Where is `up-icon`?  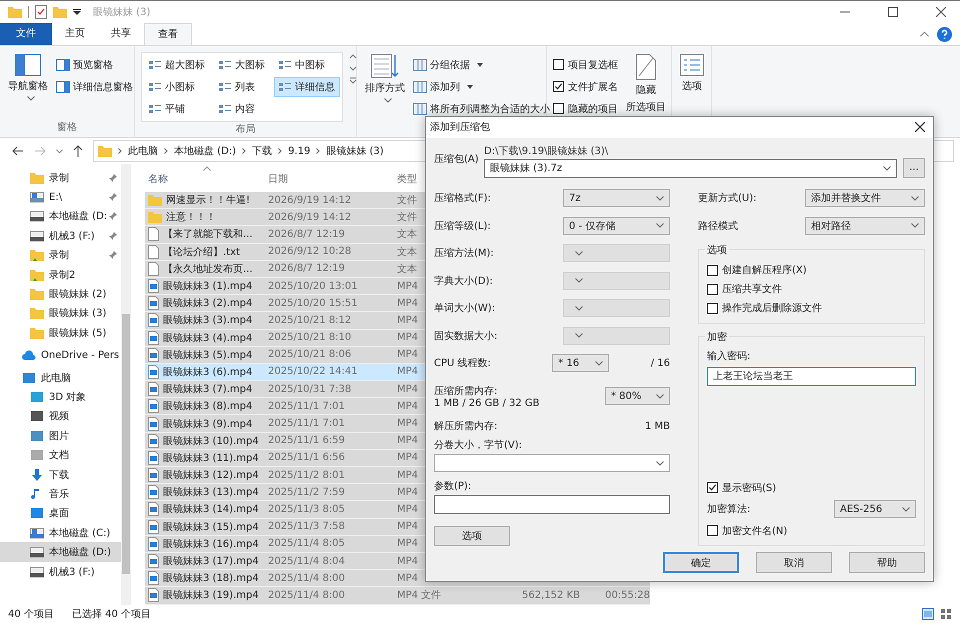
up-icon is located at coordinates (78, 151).